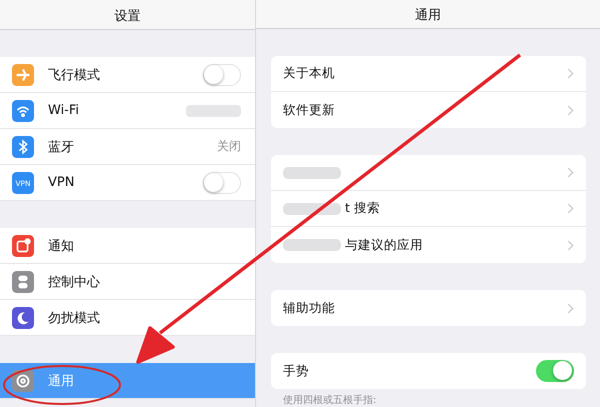 The width and height of the screenshot is (600, 407). I want to click on row-label: 软件更新, so click(309, 110).